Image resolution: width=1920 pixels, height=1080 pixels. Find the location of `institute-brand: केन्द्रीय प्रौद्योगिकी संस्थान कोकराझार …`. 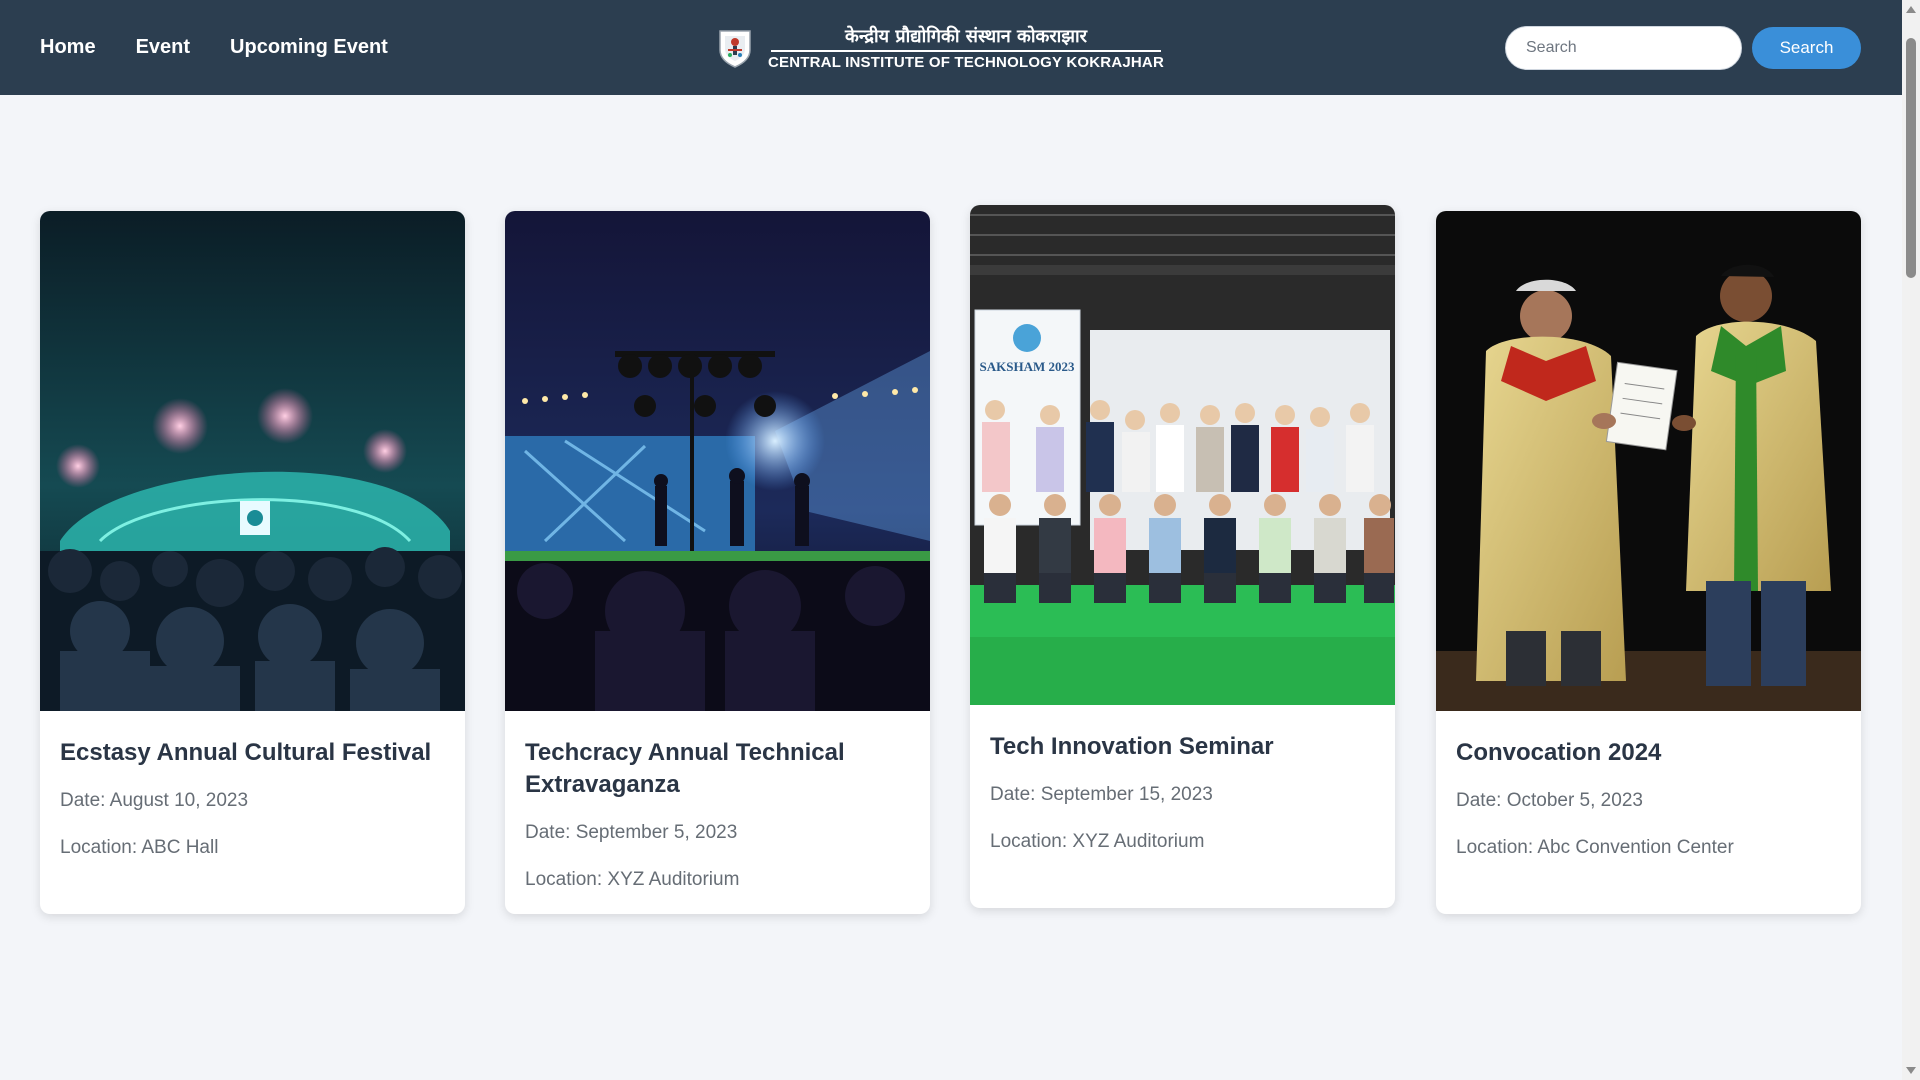

institute-brand: केन्द्रीय प्रौद्योगिकी संस्थान कोकराझार … is located at coordinates (940, 47).